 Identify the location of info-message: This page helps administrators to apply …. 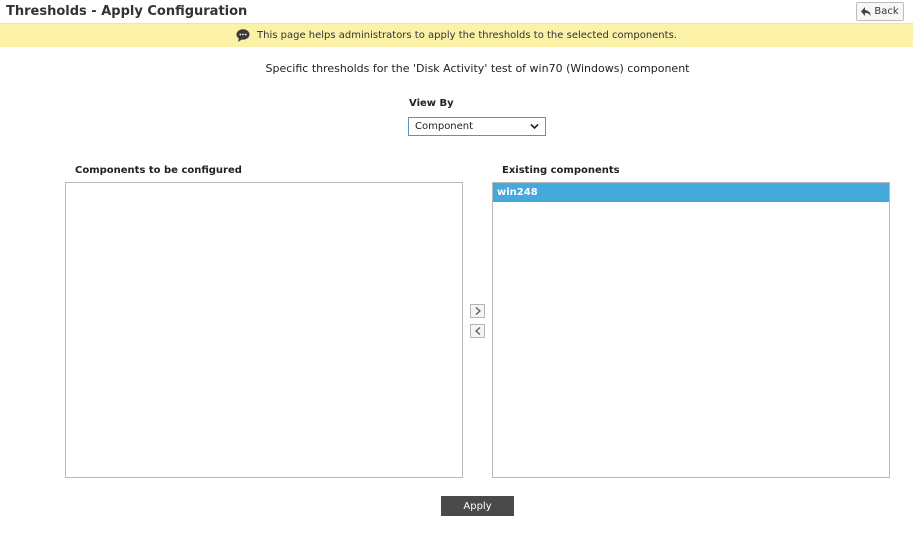
(467, 35).